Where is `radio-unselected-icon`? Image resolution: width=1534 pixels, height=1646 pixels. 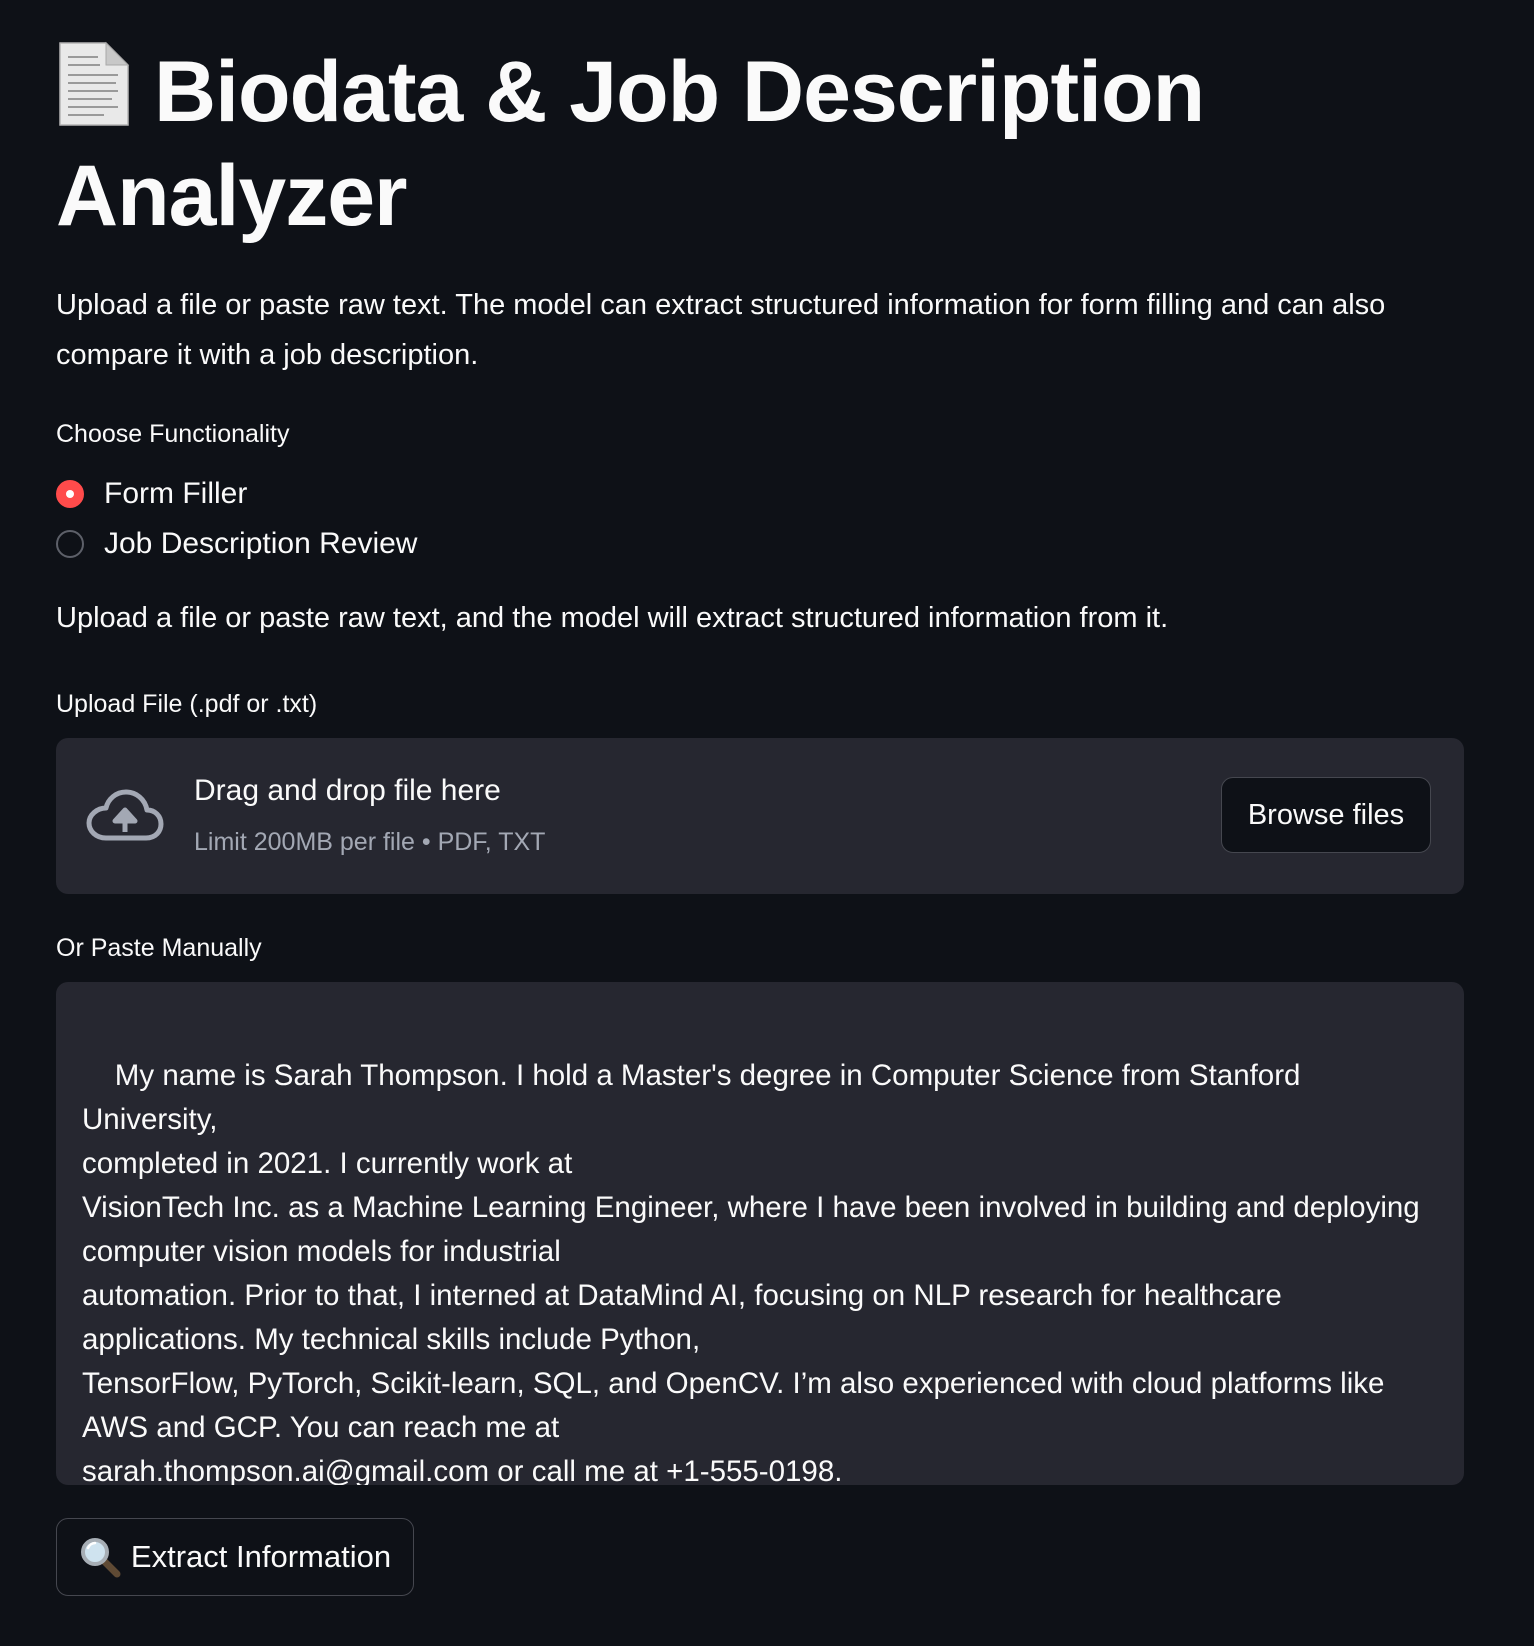
radio-unselected-icon is located at coordinates (70, 544).